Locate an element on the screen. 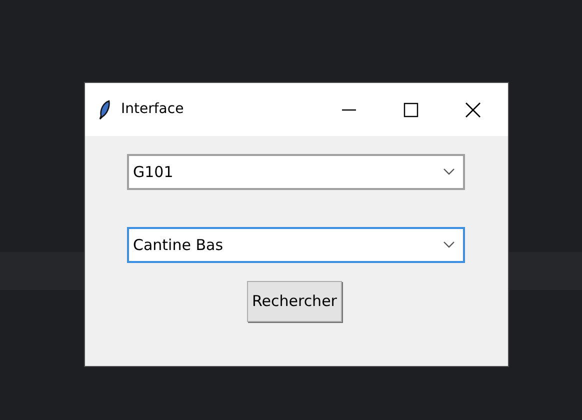 This screenshot has height=420, width=582. feather-icon is located at coordinates (105, 110).